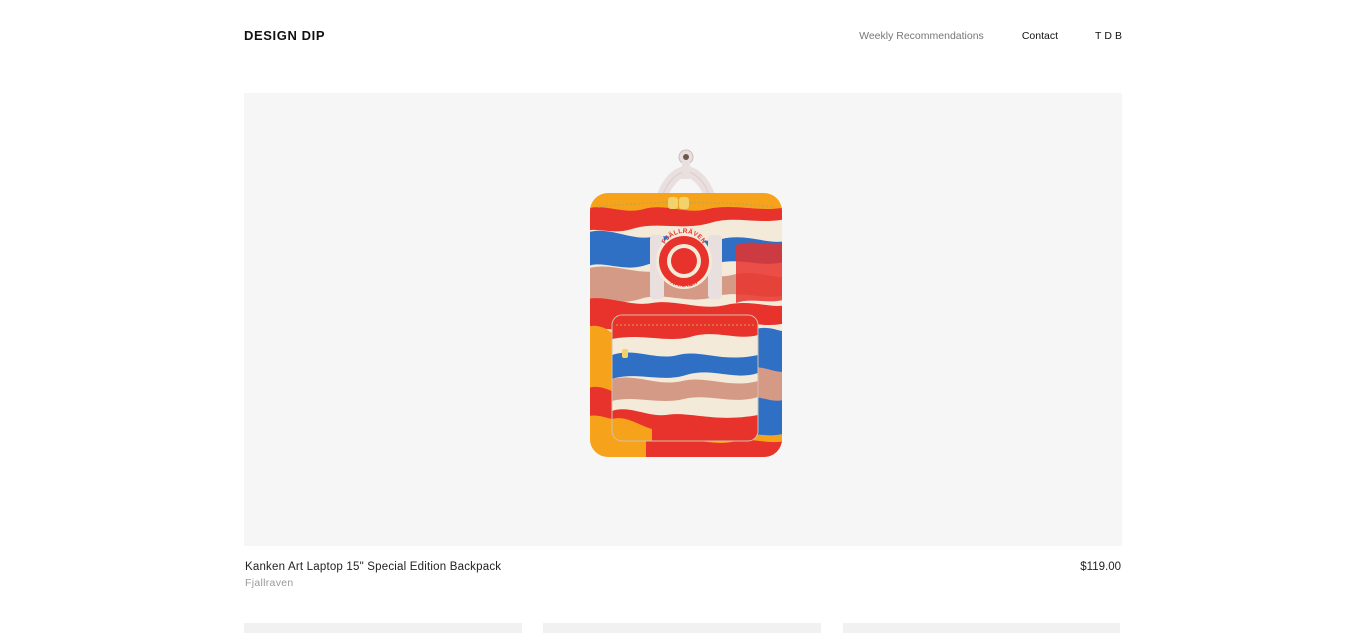 The image size is (1366, 633). What do you see at coordinates (284, 35) in the screenshot?
I see `site-logo: DESIGN DIP` at bounding box center [284, 35].